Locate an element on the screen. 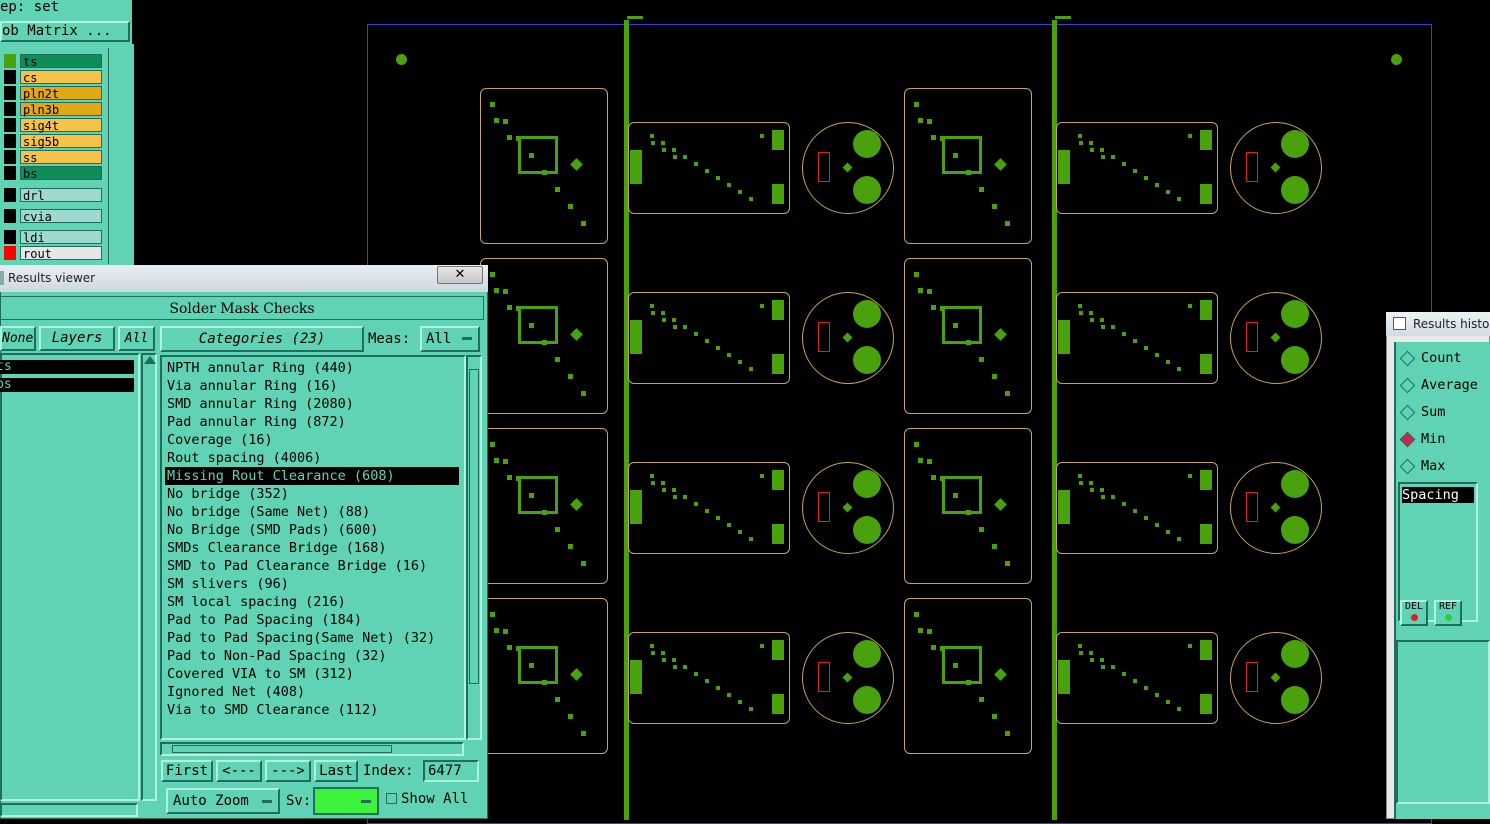 The image size is (1490, 824). close-button: ✕ is located at coordinates (460, 275).